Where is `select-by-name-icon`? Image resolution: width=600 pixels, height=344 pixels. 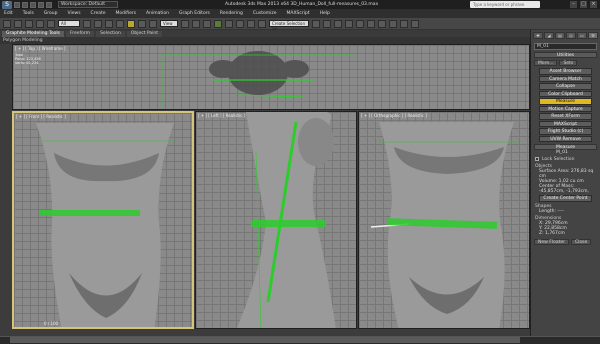 select-by-name-icon is located at coordinates (98, 23).